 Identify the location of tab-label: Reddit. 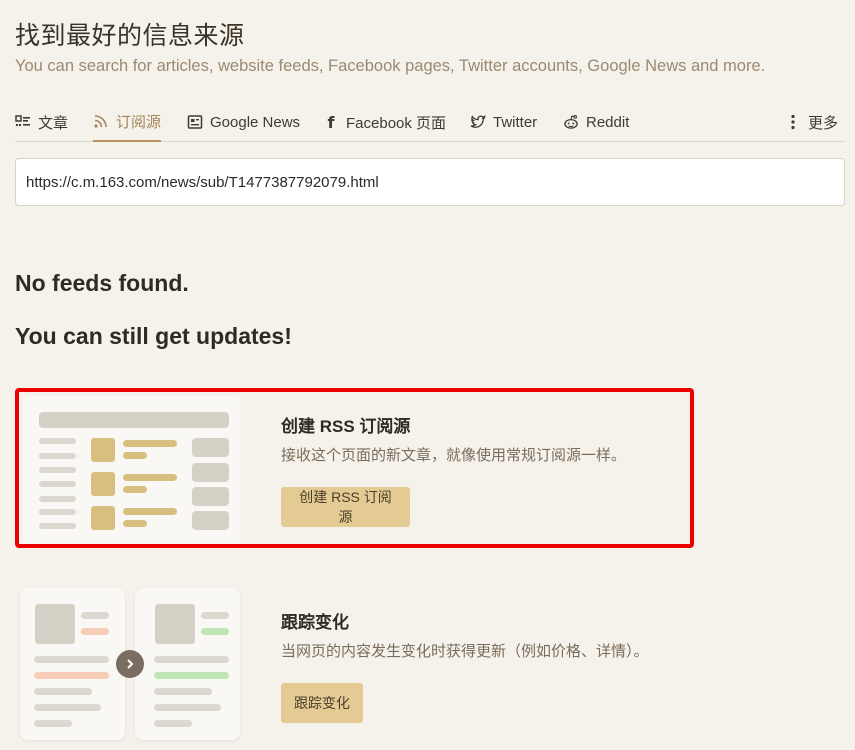
(608, 122).